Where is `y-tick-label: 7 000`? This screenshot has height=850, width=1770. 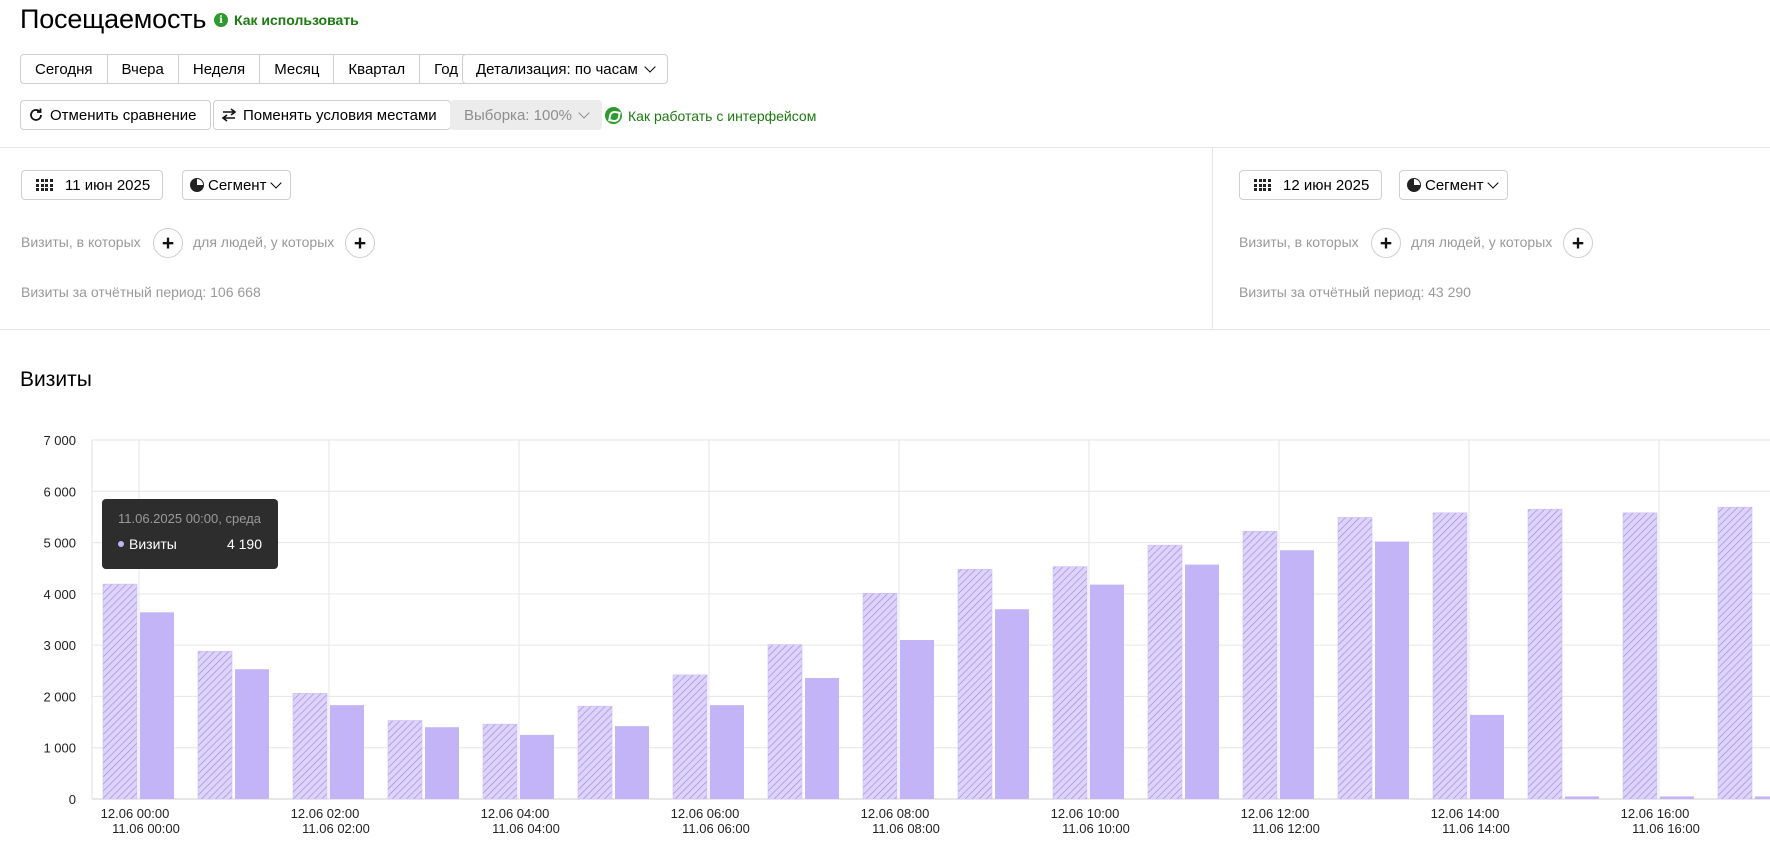 y-tick-label: 7 000 is located at coordinates (59, 440).